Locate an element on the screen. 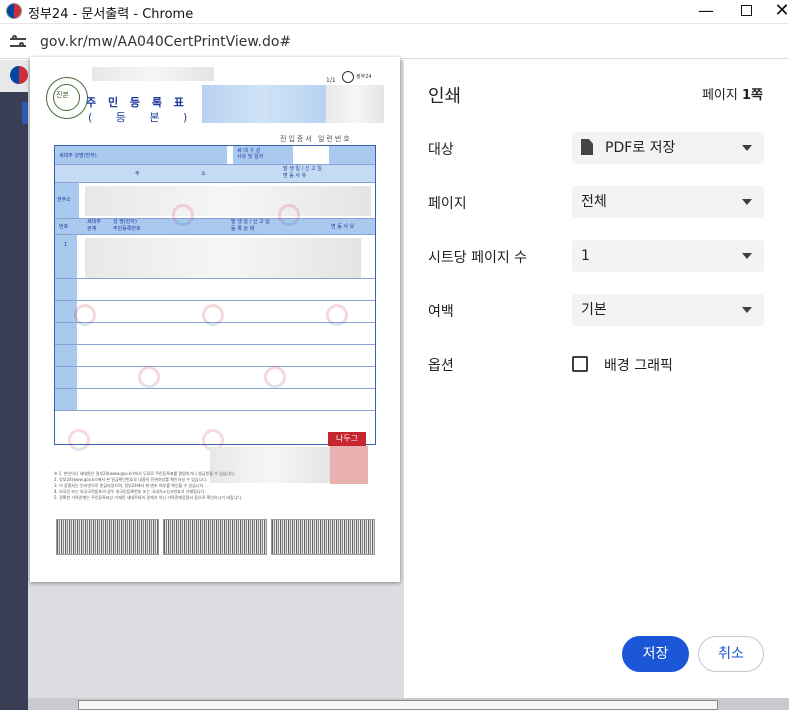 This screenshot has height=710, width=789. page-count: 페이지 1쪽 is located at coordinates (732, 95).